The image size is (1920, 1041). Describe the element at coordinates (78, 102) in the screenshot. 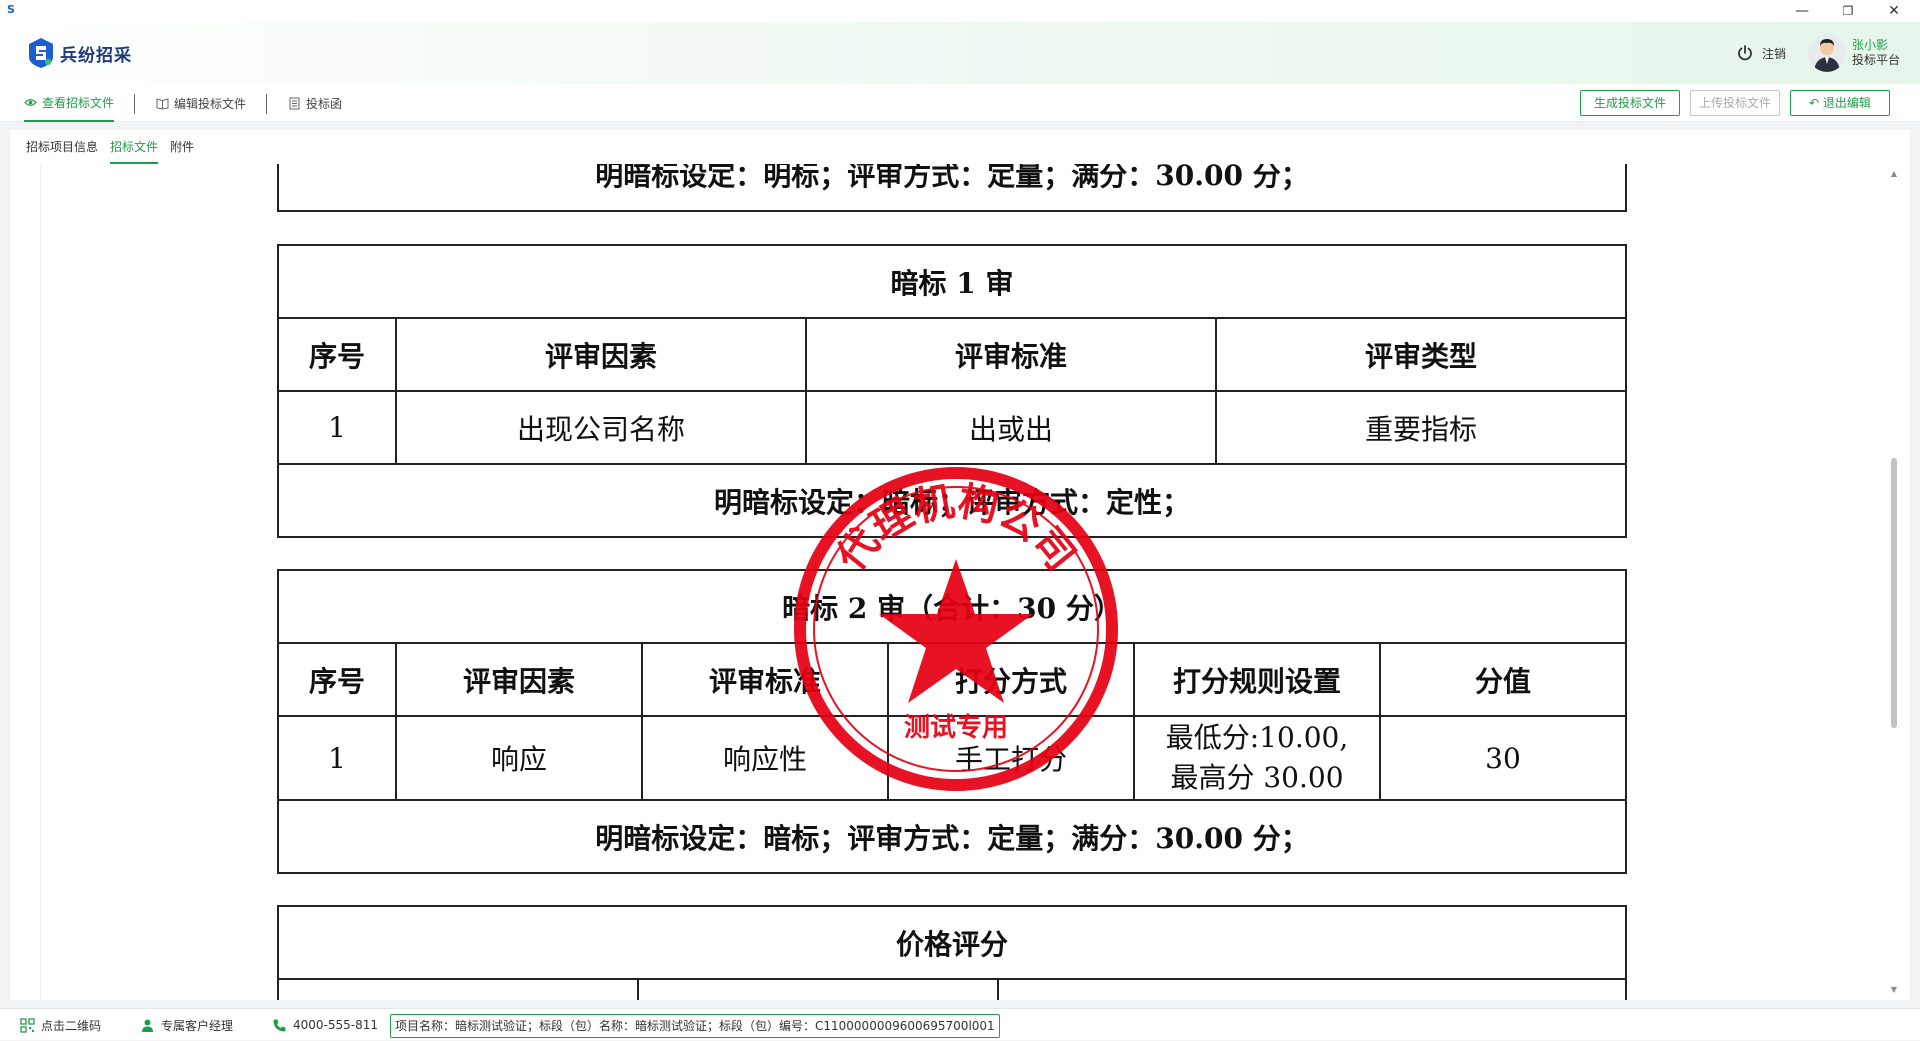

I see `tab-view-tender-file-label: 查看招标文件` at that location.